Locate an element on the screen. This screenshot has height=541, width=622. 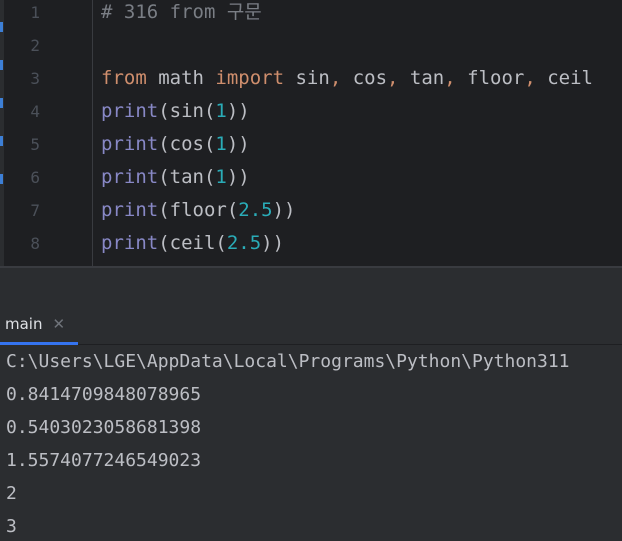
code-token: cos is located at coordinates (364, 78).